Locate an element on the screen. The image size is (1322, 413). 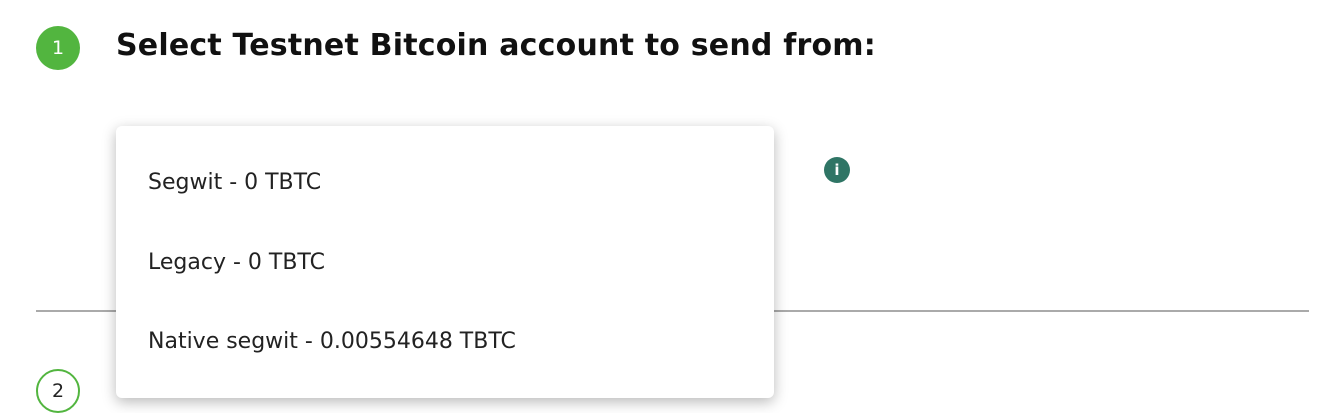
step-number: 2 is located at coordinates (58, 391).